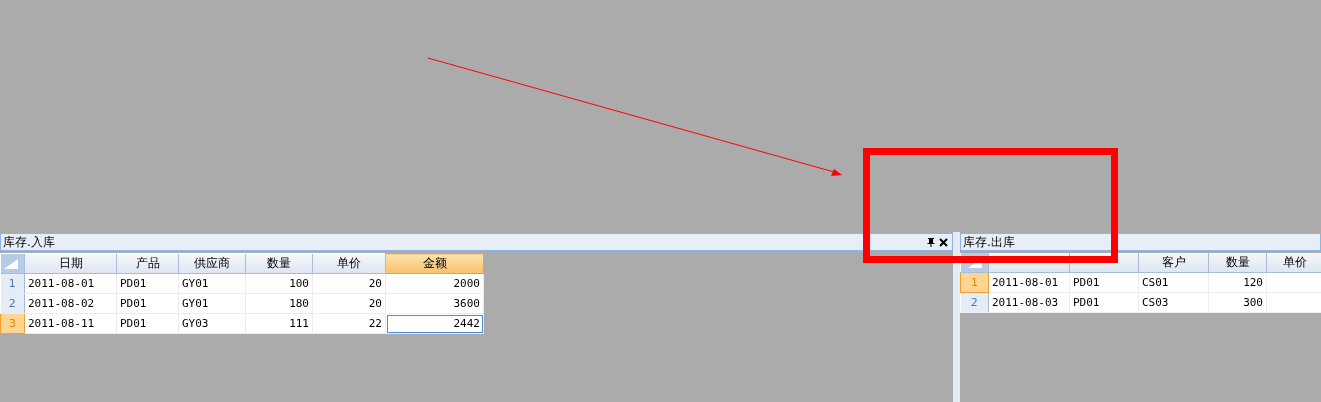 The height and width of the screenshot is (402, 1321). I want to click on panel-title: 库存.出库, so click(989, 242).